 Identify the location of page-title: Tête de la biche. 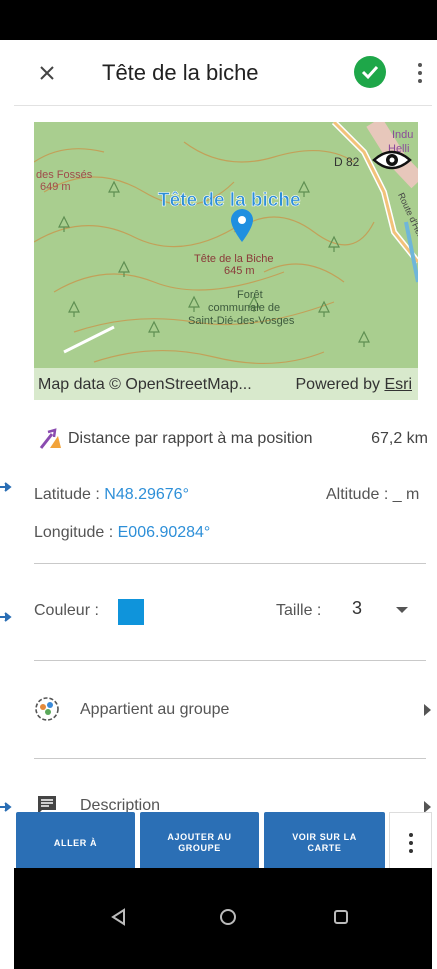
(180, 72).